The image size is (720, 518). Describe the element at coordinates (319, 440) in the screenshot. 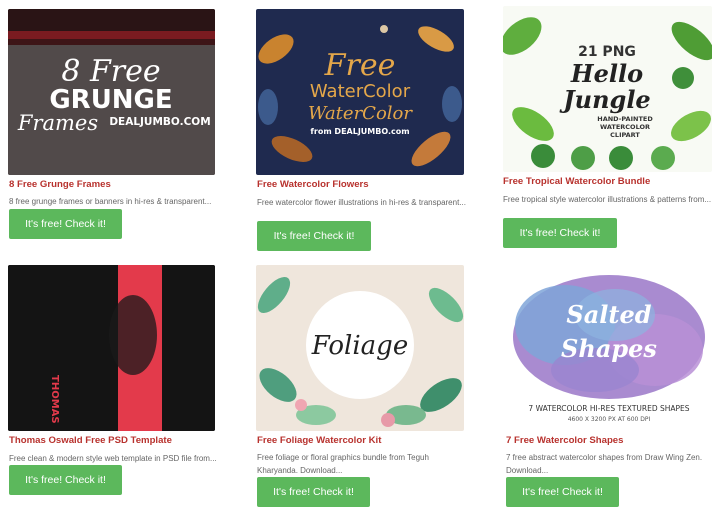

I see `card-title: Free Foliage Watercolor Kit` at that location.